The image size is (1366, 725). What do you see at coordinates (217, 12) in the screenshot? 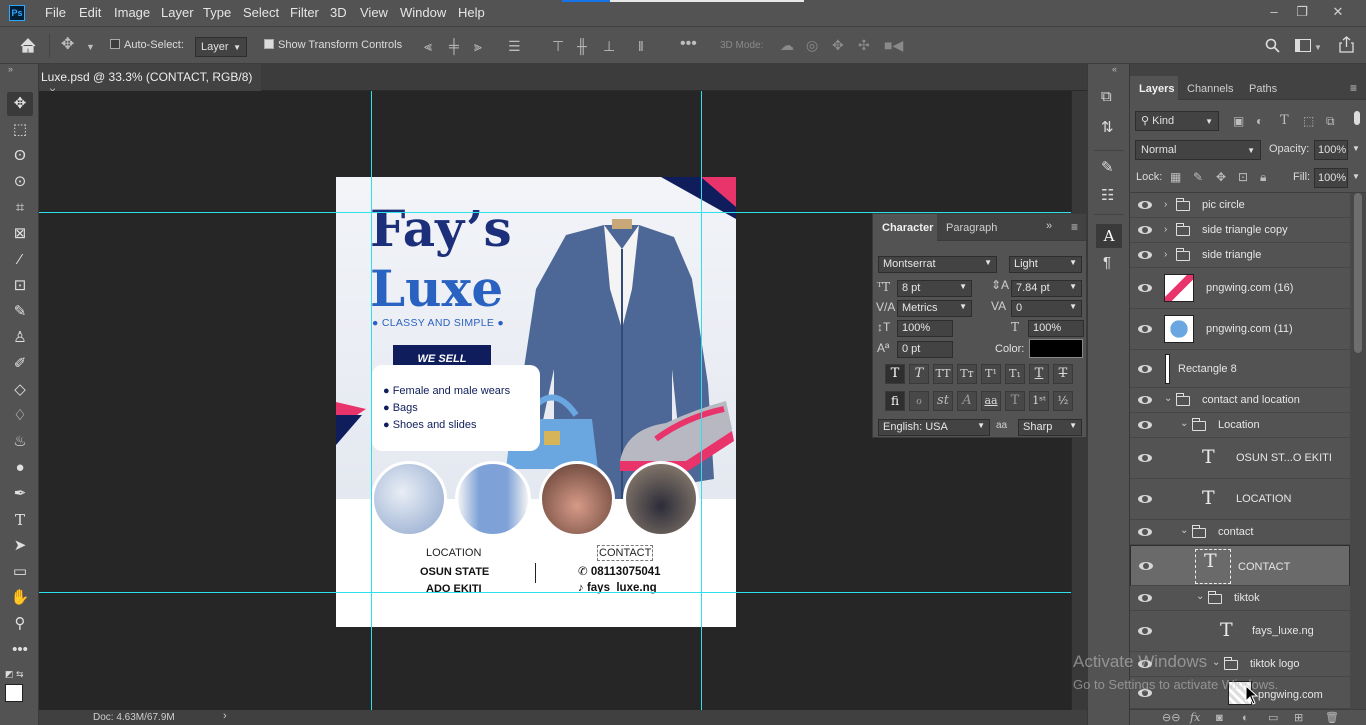
I see `menu-type: Type` at bounding box center [217, 12].